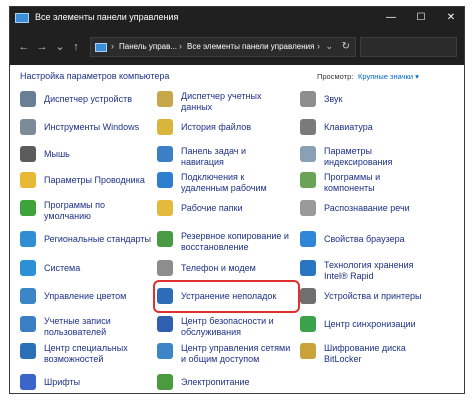 This screenshot has height=402, width=474. Describe the element at coordinates (408, 47) in the screenshot. I see `search-input` at that location.